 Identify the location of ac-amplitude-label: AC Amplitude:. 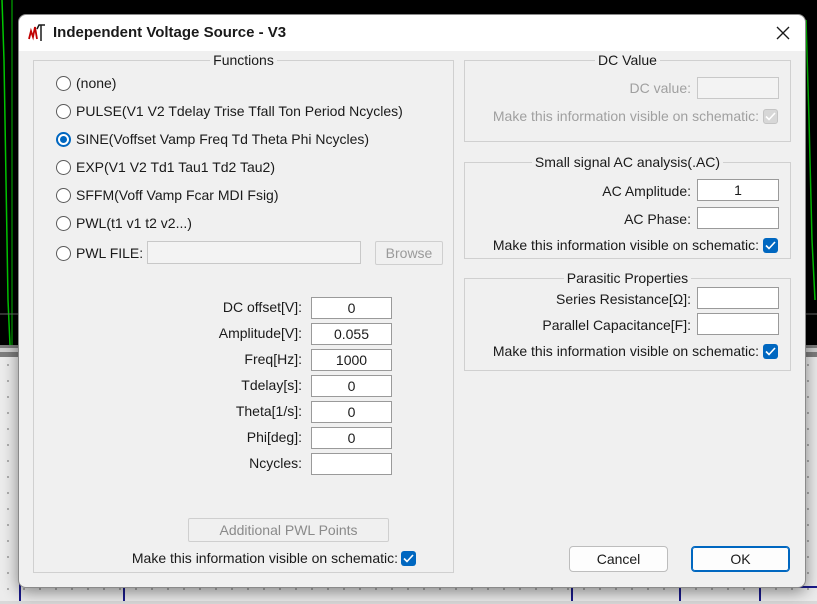
(646, 191).